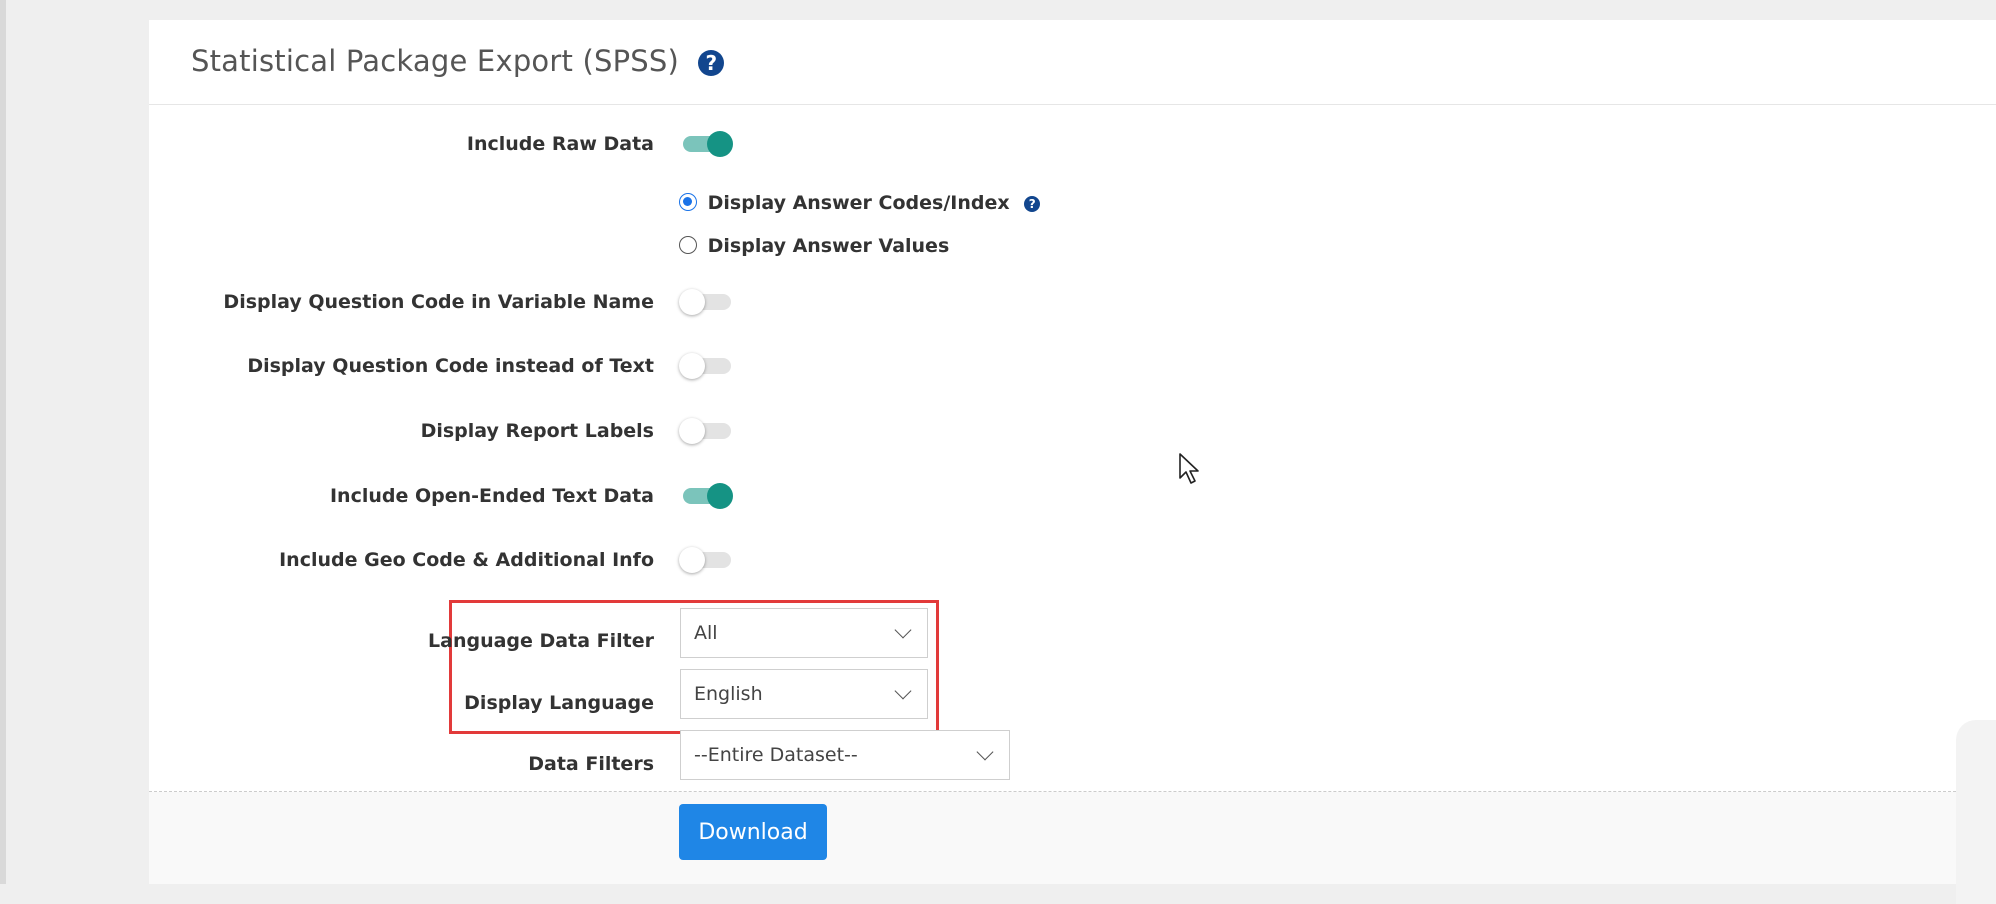 The height and width of the screenshot is (904, 1996). Describe the element at coordinates (537, 431) in the screenshot. I see `report-labels-label: Display Report Labels` at that location.